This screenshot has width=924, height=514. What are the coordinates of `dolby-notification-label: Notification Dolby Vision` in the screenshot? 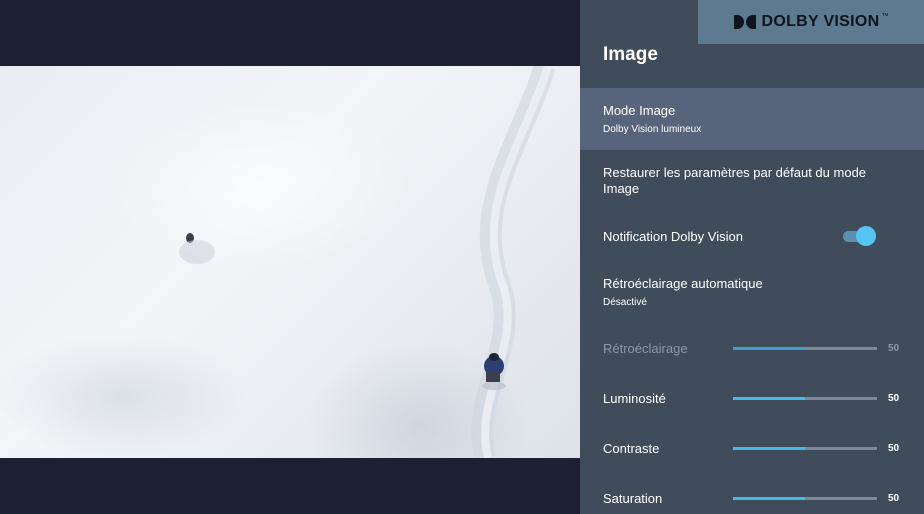 It's located at (673, 236).